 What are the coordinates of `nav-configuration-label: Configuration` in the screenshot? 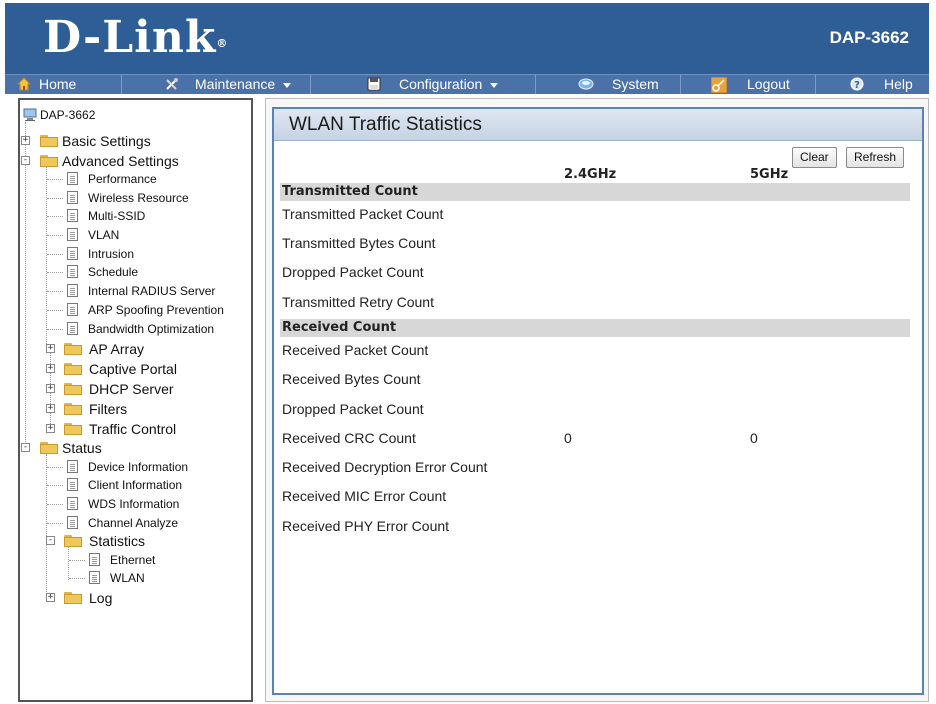 It's located at (449, 84).